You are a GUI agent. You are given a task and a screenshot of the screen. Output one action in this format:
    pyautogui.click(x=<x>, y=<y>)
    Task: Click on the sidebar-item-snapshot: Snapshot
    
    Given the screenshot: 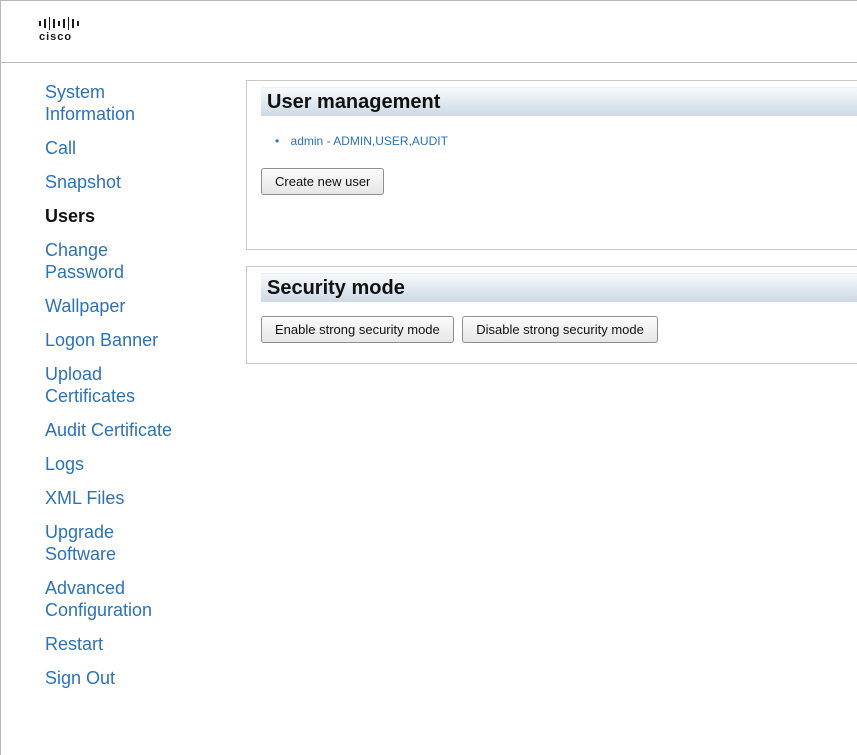 What is the action you would take?
    pyautogui.click(x=140, y=182)
    